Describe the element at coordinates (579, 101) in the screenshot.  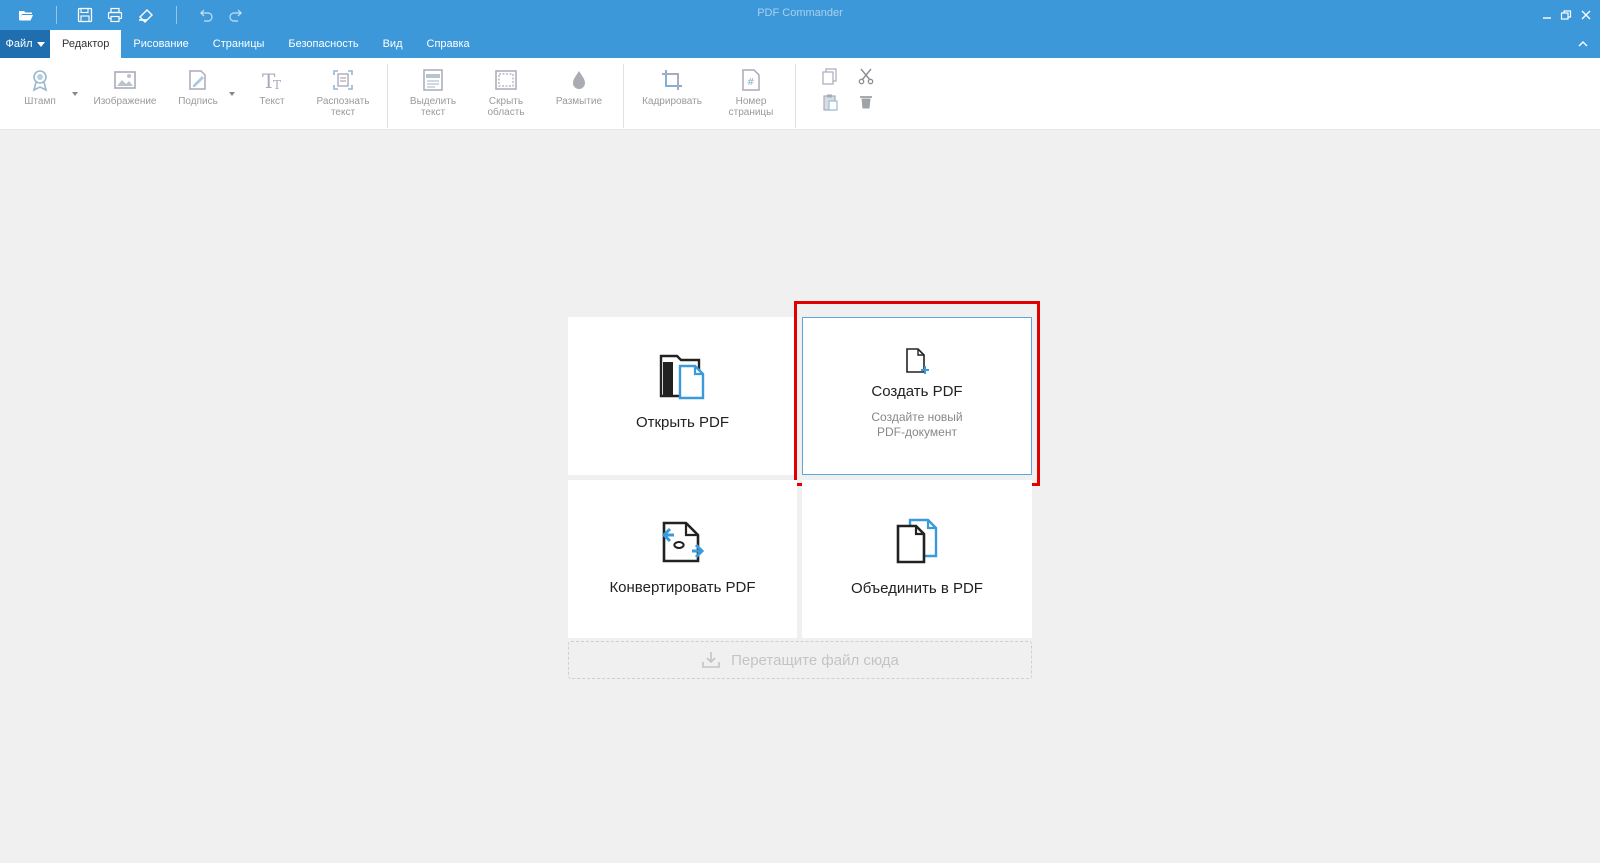
I see `blur-label: Размытие` at that location.